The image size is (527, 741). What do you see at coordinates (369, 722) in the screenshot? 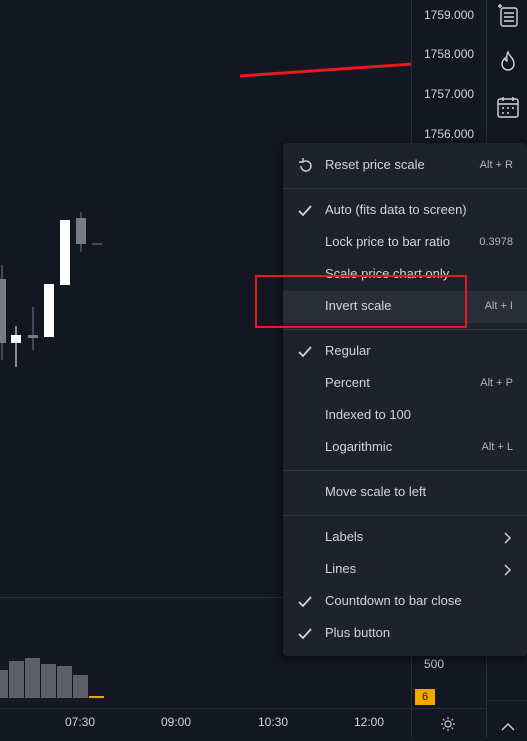
I see `time-label: 12:00` at bounding box center [369, 722].